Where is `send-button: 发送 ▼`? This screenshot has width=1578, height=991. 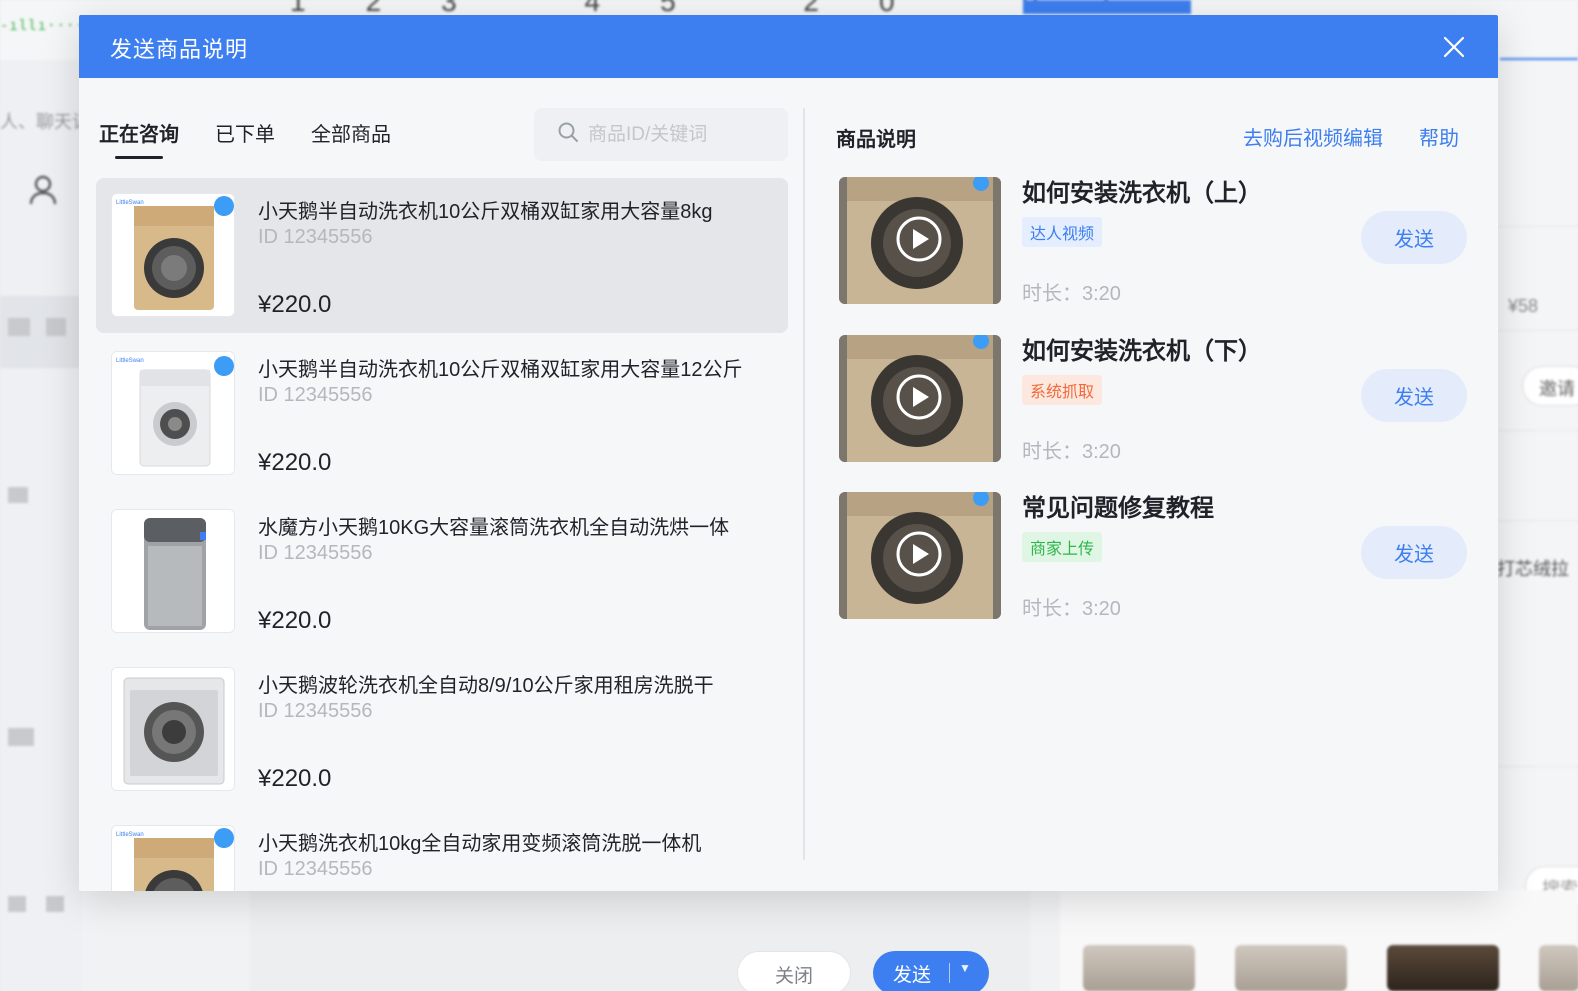
send-button: 发送 ▼ is located at coordinates (931, 971).